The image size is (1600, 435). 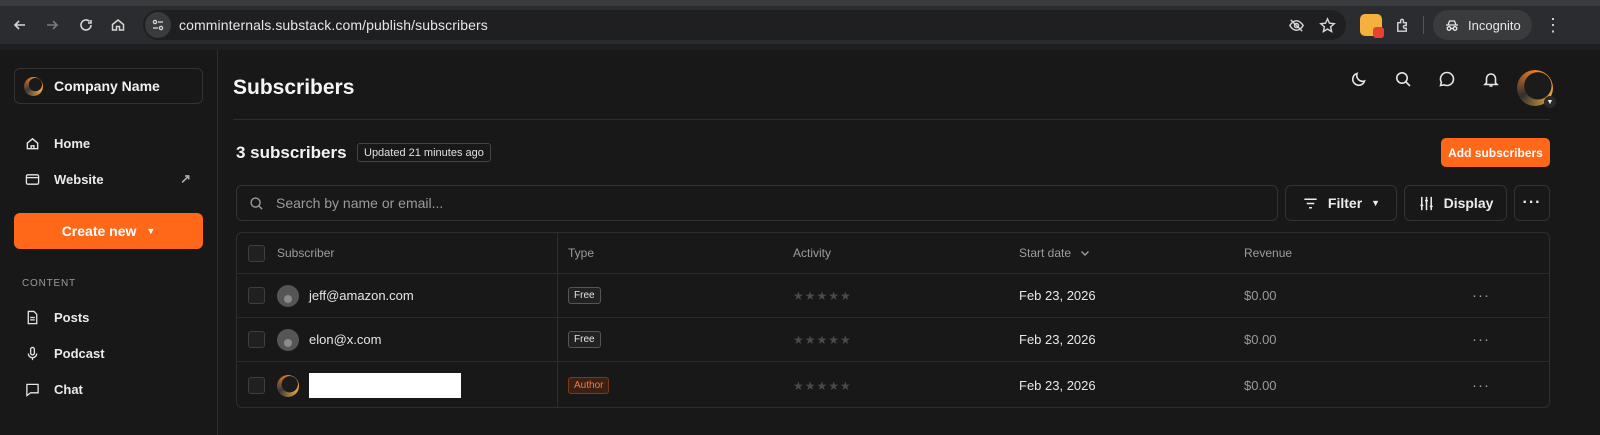 What do you see at coordinates (294, 87) in the screenshot?
I see `page-title: Subscribers` at bounding box center [294, 87].